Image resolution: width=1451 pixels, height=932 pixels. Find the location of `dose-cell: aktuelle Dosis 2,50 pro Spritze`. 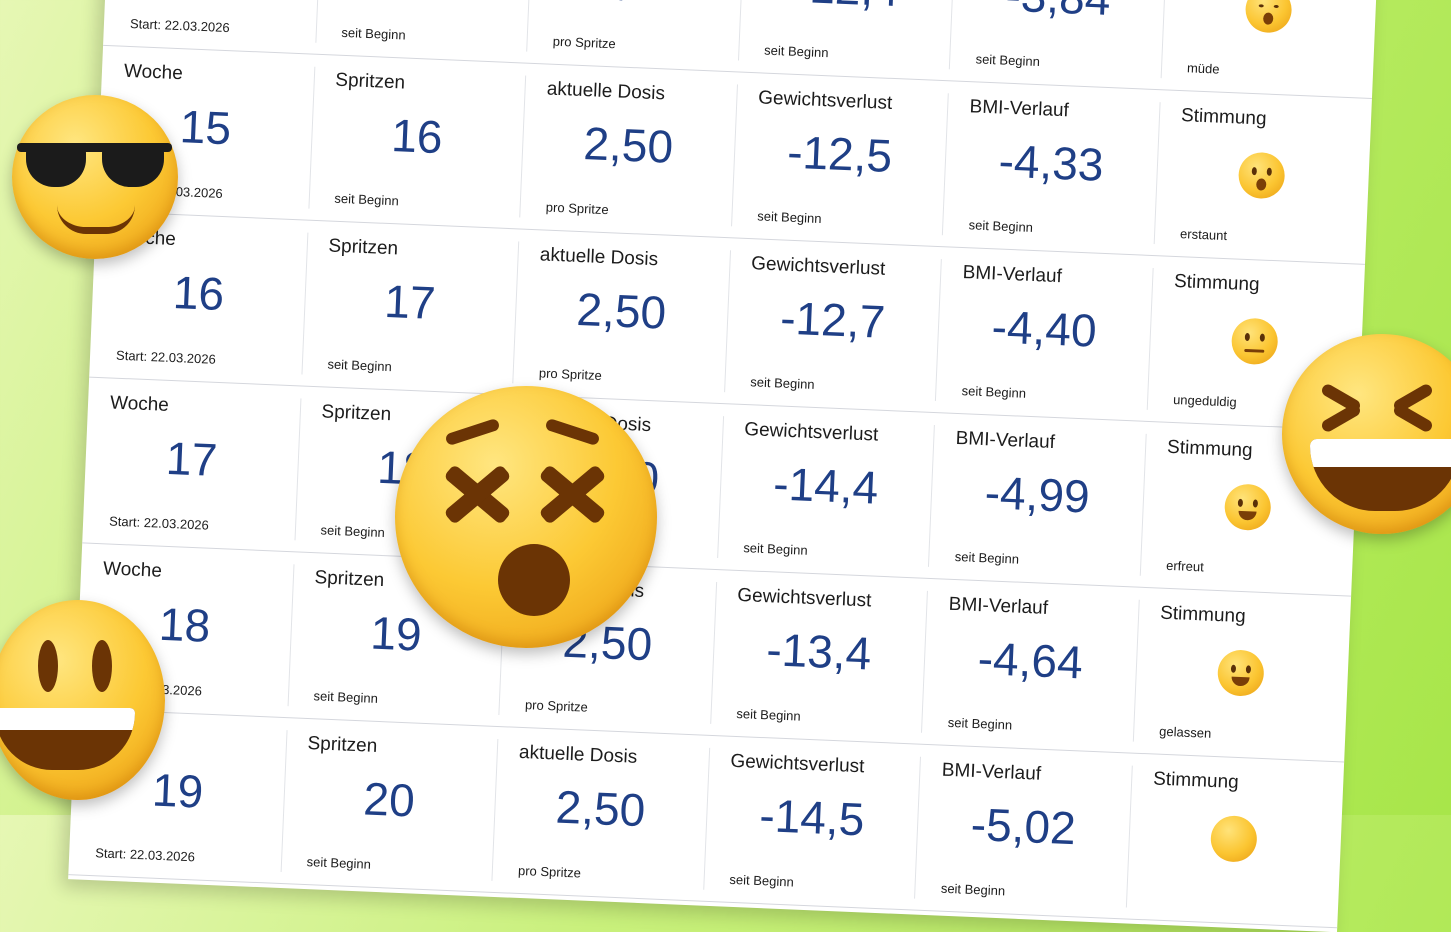

dose-cell: aktuelle Dosis 2,50 pro Spritze is located at coordinates (621, 316).